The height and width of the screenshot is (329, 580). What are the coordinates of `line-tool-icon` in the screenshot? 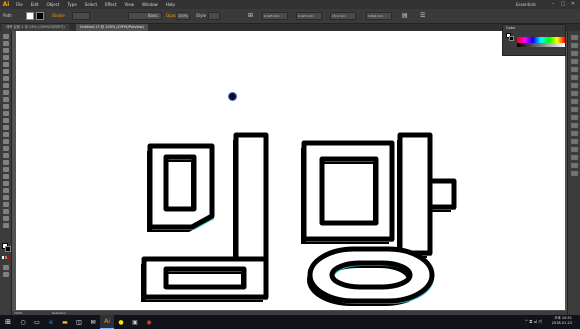 It's located at (6, 85).